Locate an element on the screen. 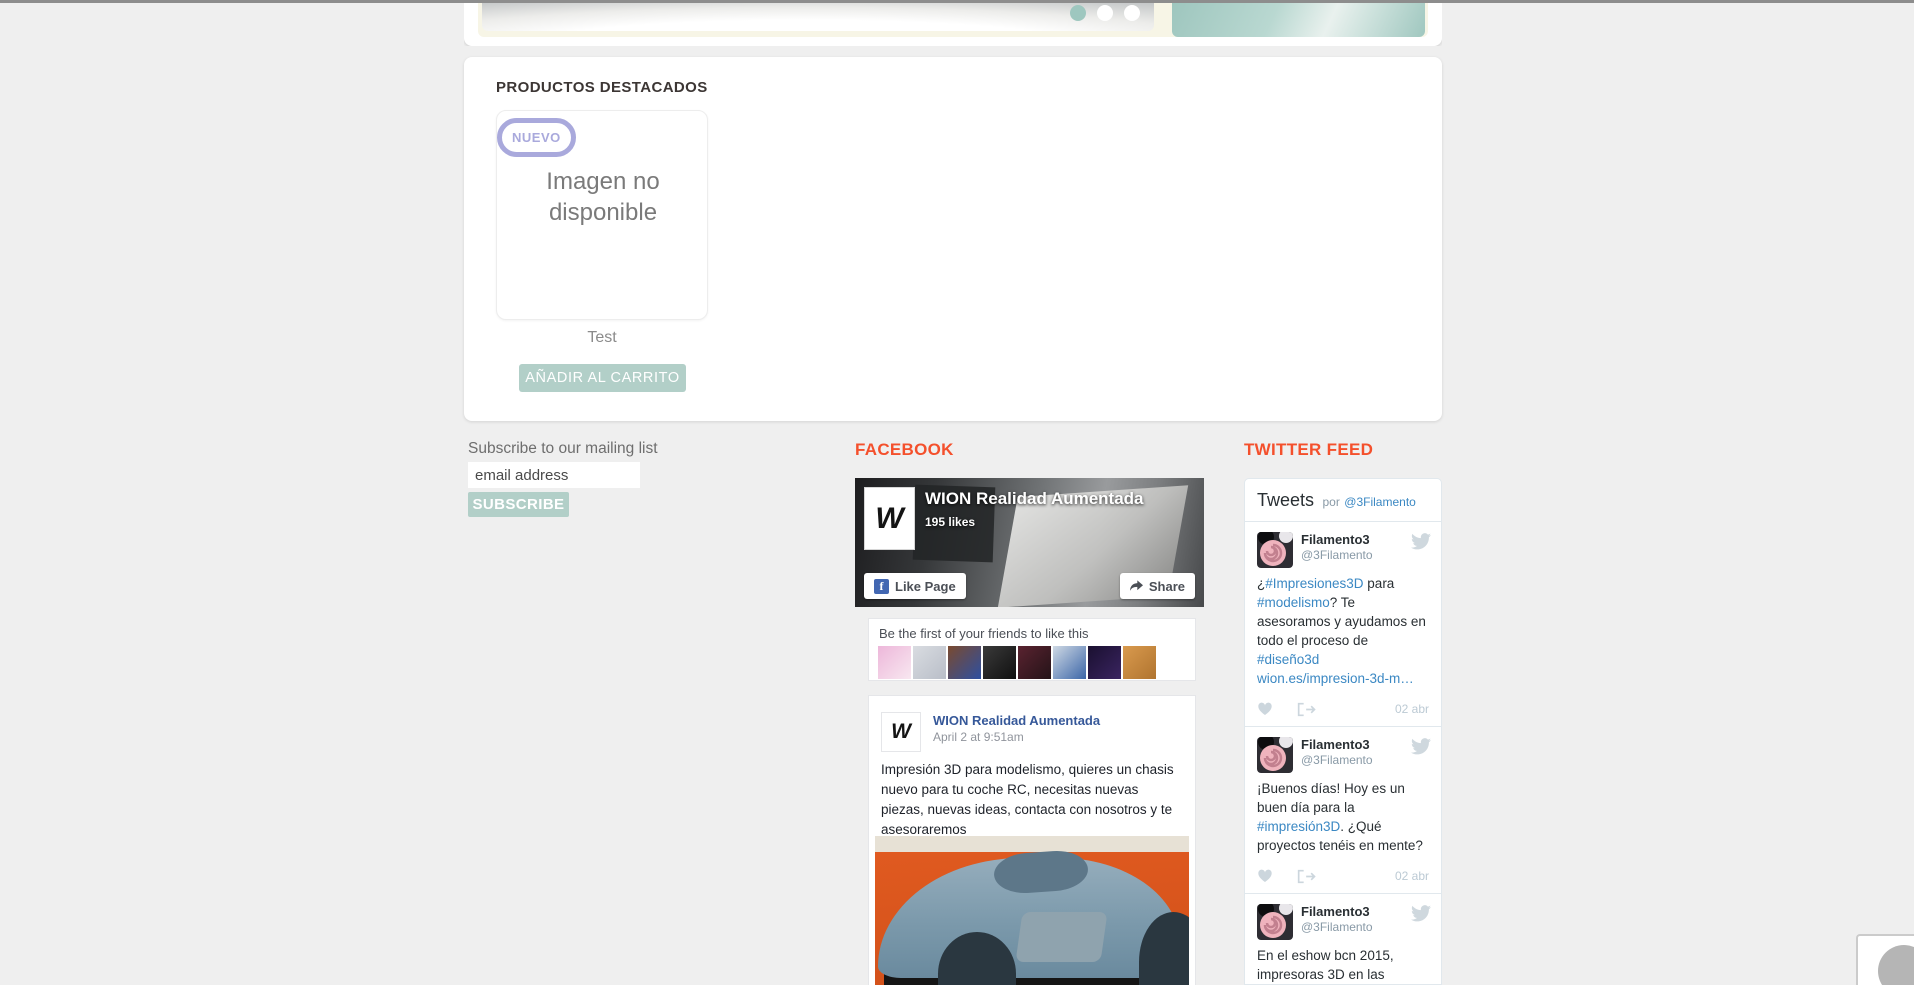  facebook-f-icon: f is located at coordinates (881, 586).